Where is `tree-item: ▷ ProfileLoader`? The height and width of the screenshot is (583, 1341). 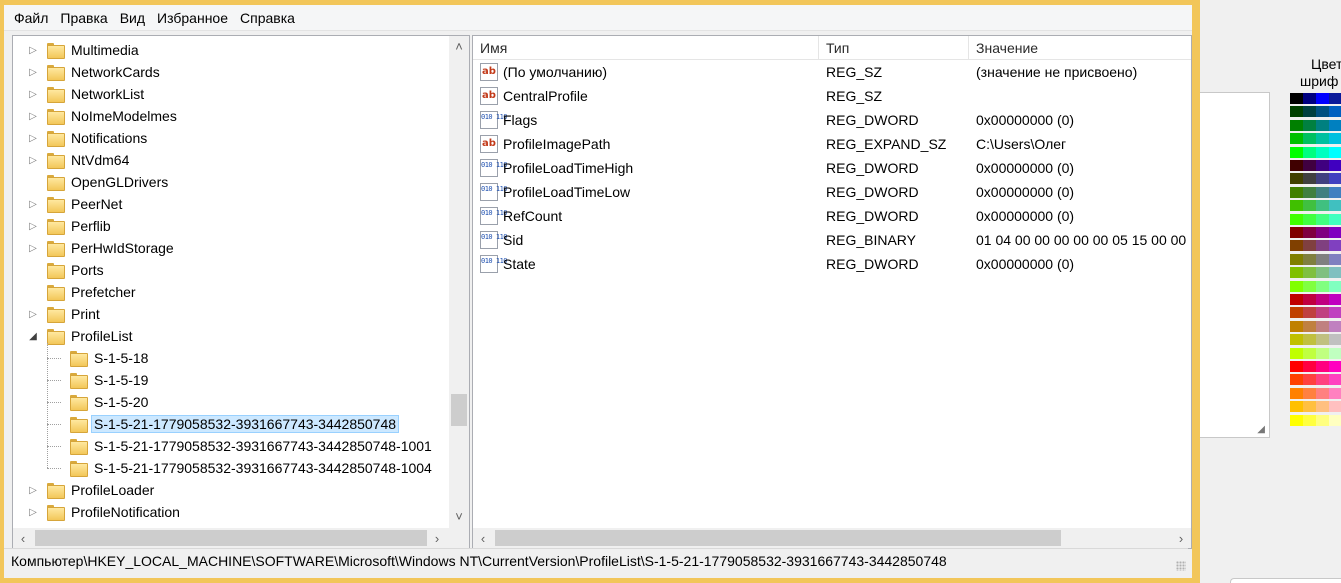
tree-item: ▷ ProfileLoader is located at coordinates (92, 490).